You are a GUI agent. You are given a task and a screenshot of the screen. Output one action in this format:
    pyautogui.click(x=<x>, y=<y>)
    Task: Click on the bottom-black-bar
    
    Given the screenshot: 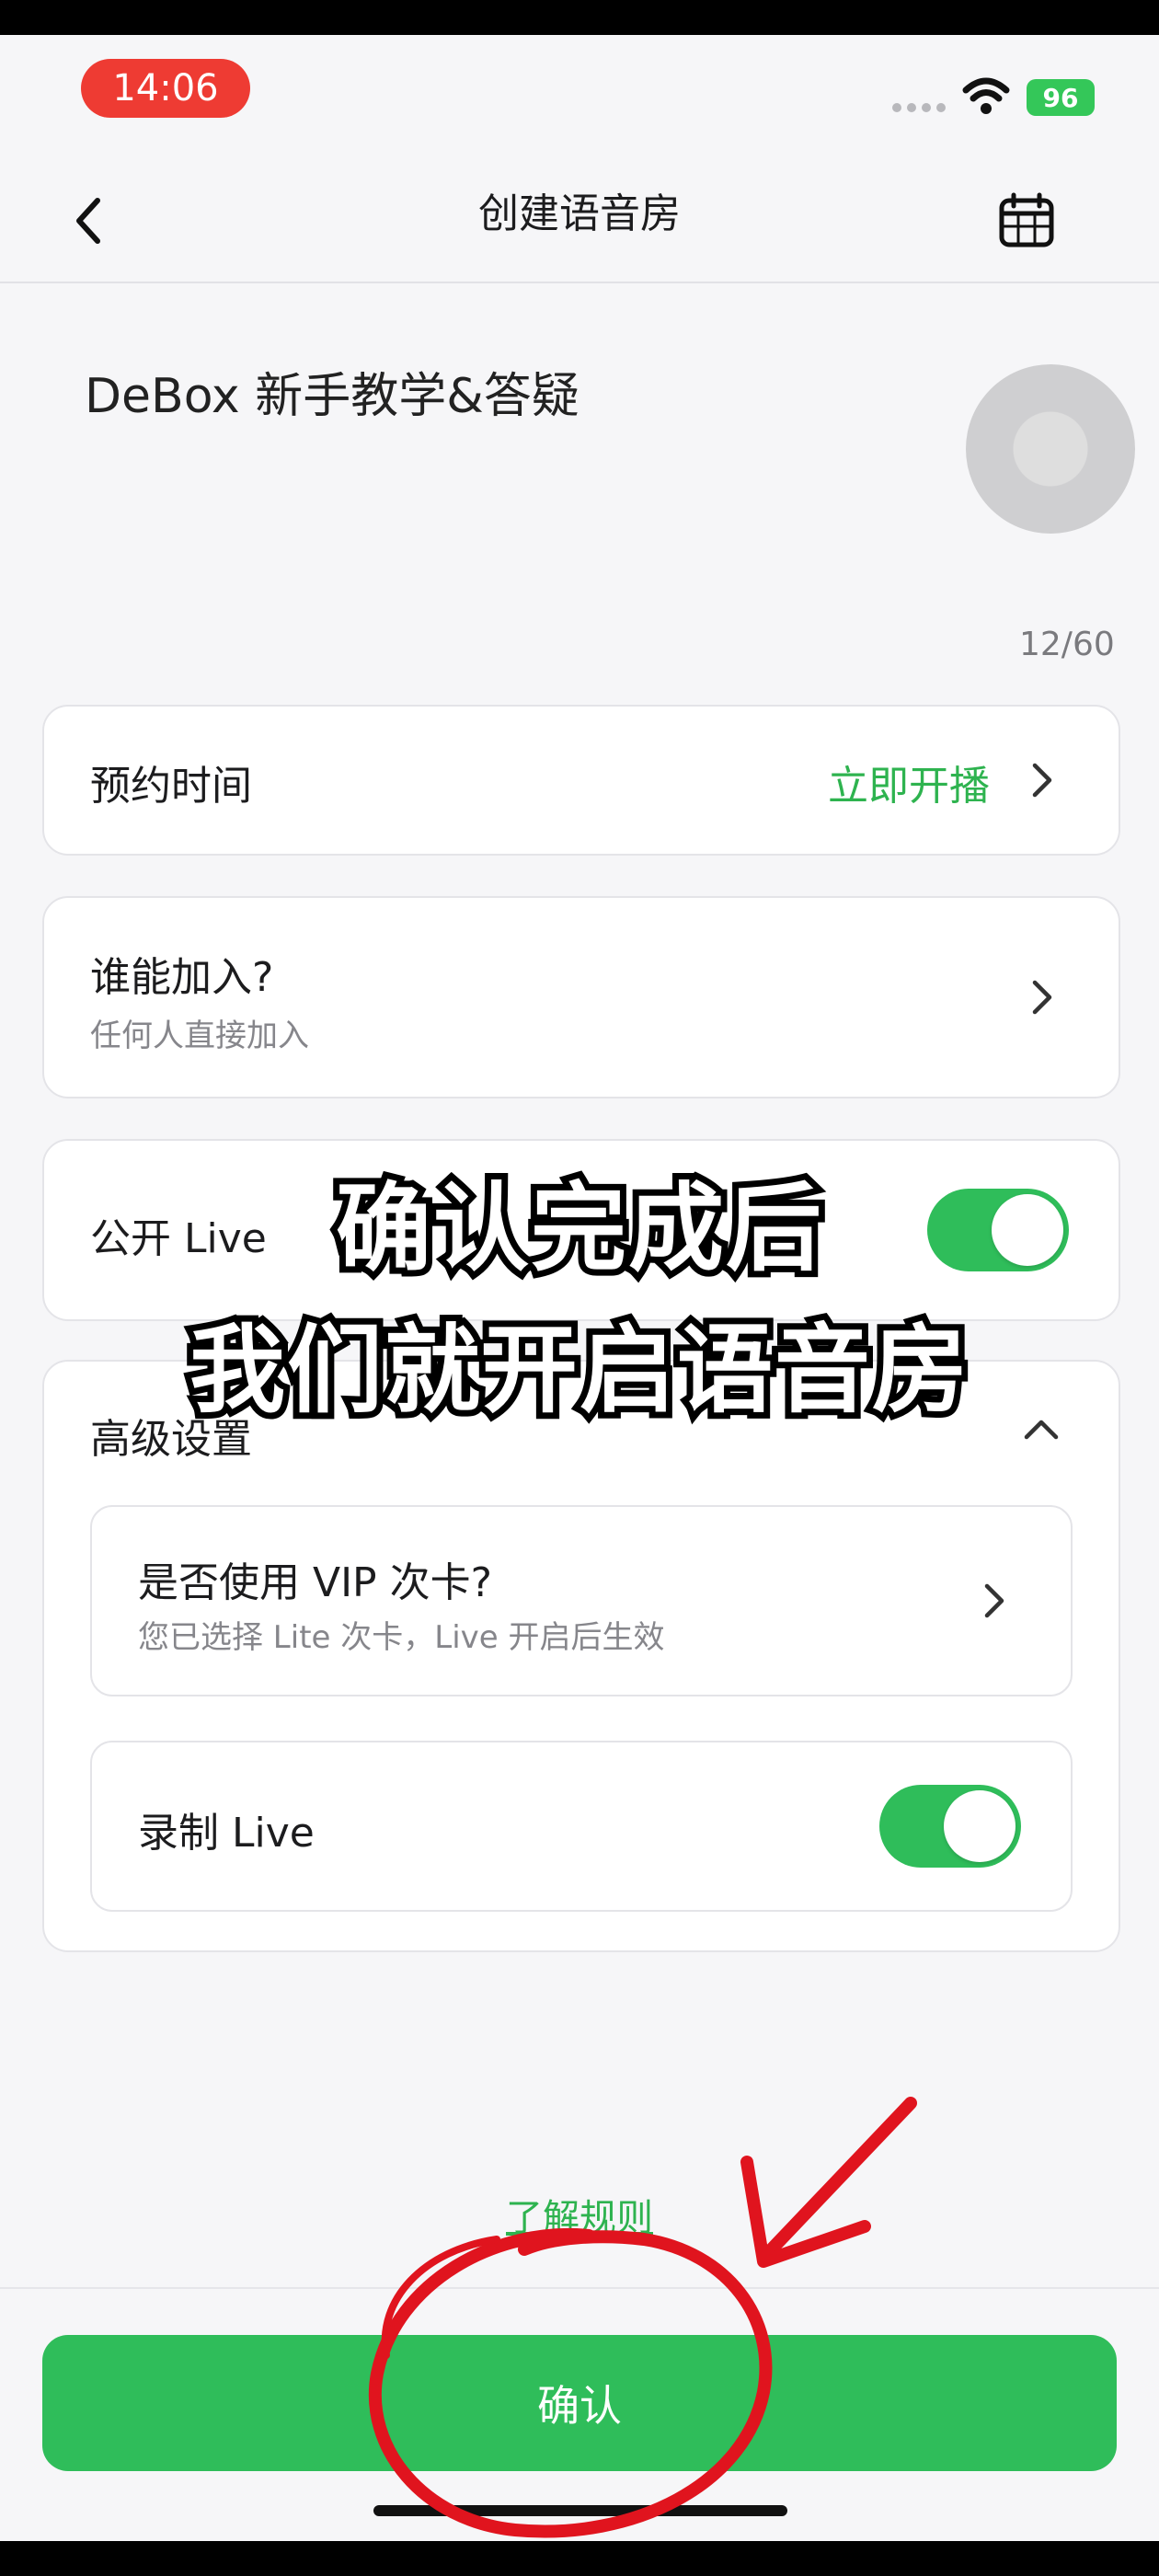 What is the action you would take?
    pyautogui.click(x=579, y=2558)
    